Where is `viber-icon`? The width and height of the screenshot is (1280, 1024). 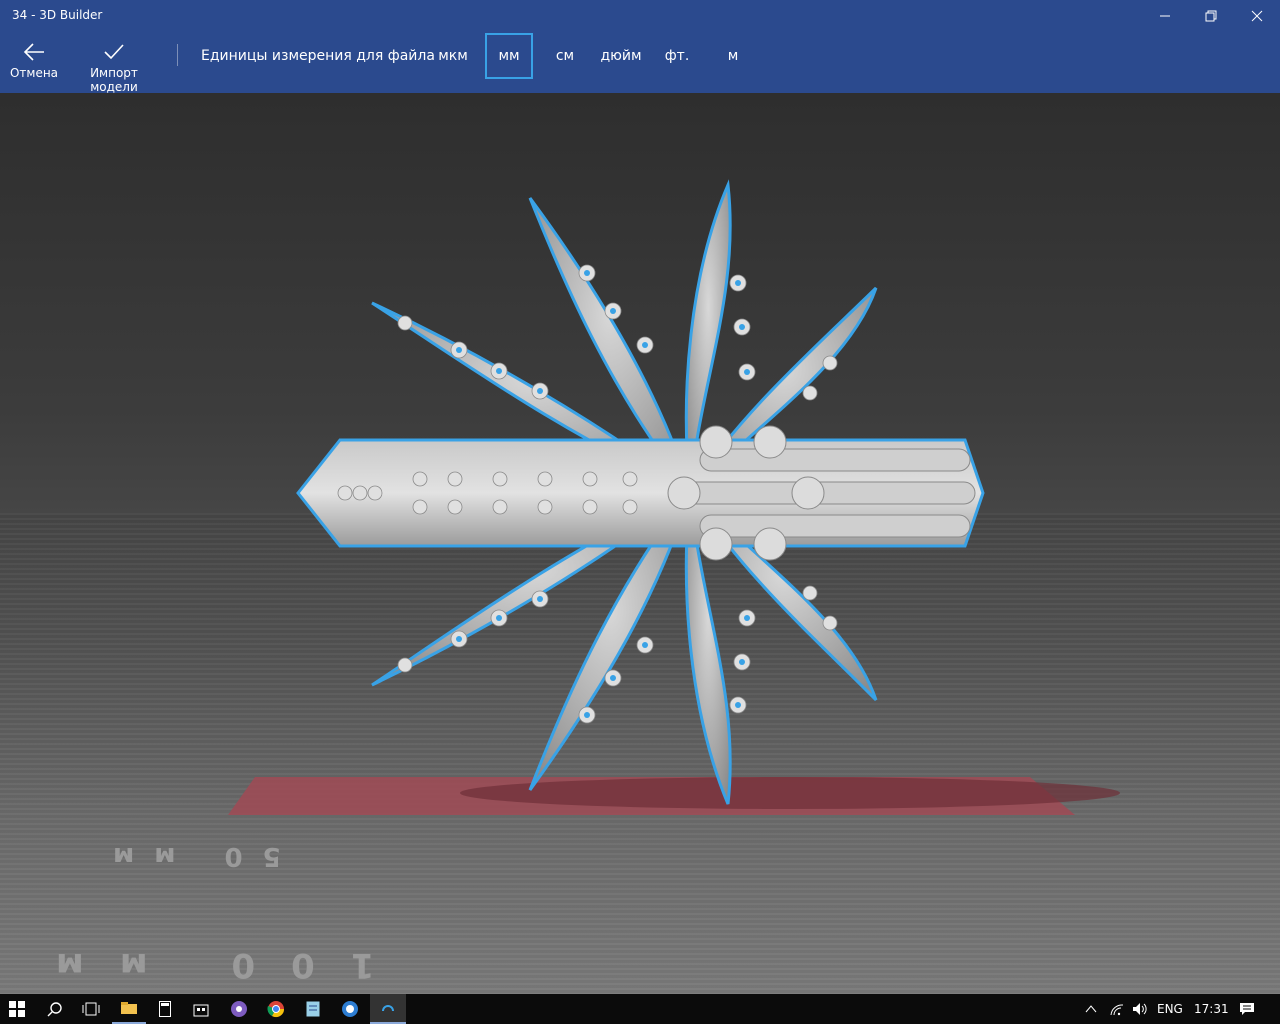
viber-icon is located at coordinates (239, 1009).